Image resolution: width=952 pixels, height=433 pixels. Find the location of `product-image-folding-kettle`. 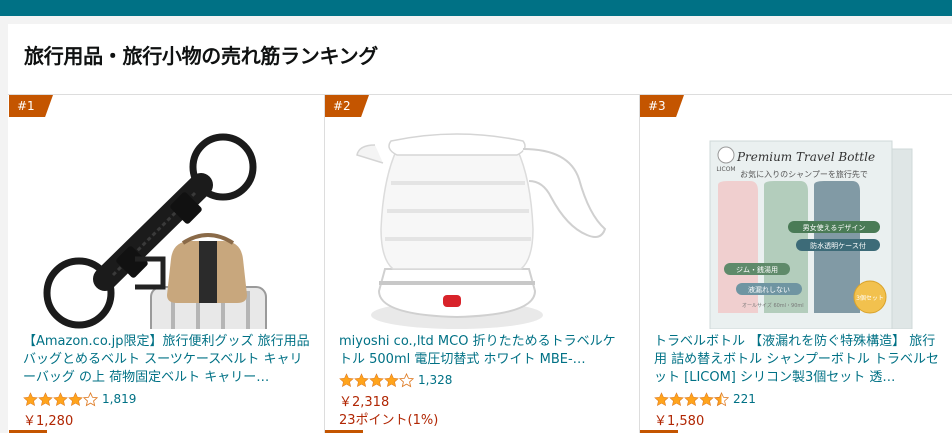

product-image-folding-kettle is located at coordinates (482, 224).